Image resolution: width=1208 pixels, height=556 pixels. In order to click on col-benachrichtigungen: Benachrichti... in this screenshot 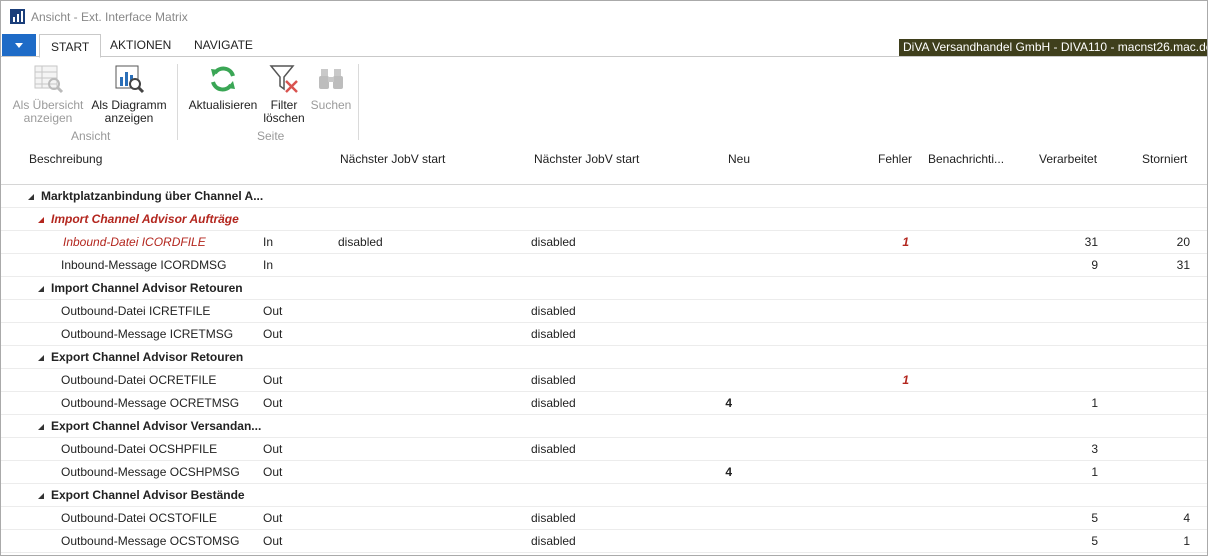, I will do `click(966, 159)`.